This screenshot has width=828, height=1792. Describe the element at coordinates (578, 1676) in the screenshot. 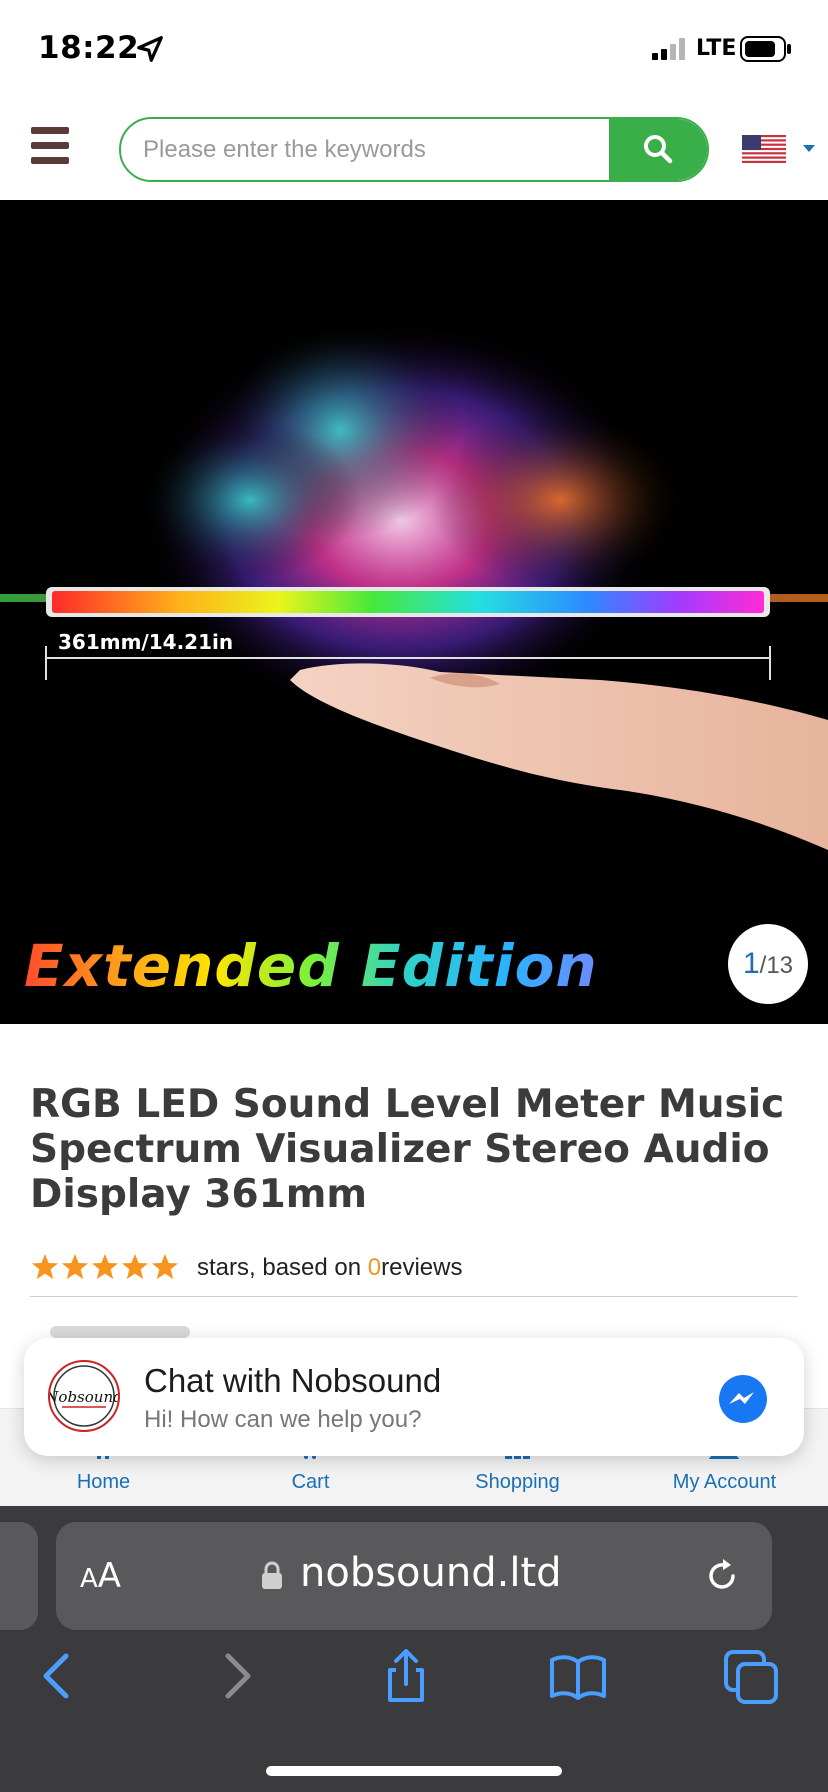

I see `bookmarks-icon` at that location.